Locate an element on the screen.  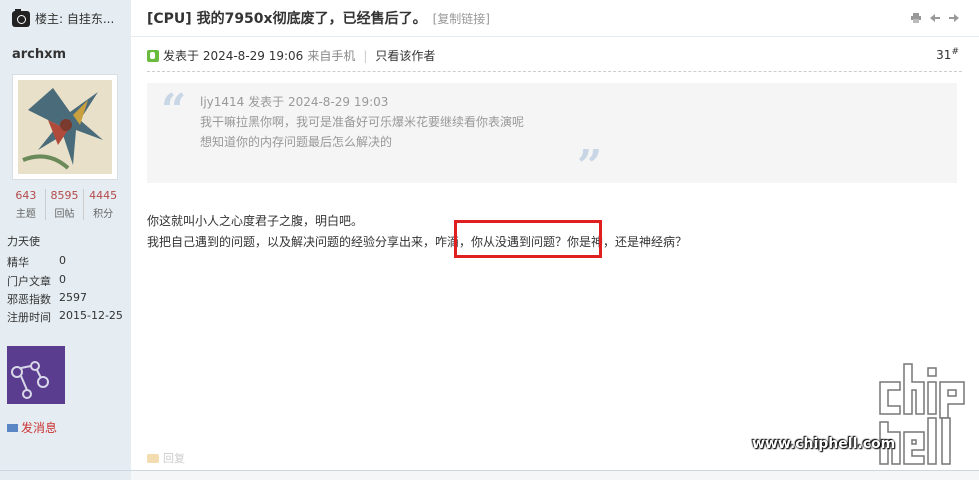
red-highlight-box is located at coordinates (528, 239).